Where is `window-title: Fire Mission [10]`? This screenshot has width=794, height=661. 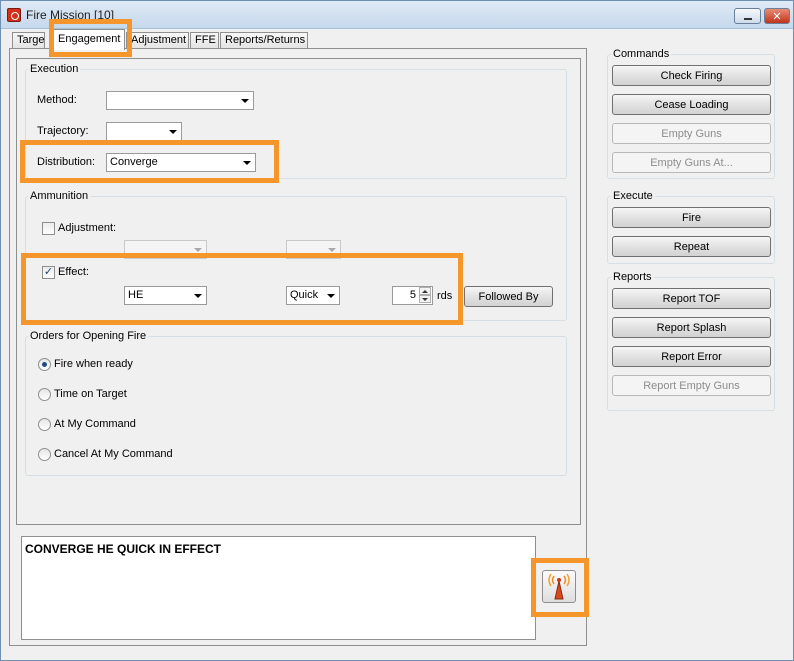
window-title: Fire Mission [10] is located at coordinates (70, 15).